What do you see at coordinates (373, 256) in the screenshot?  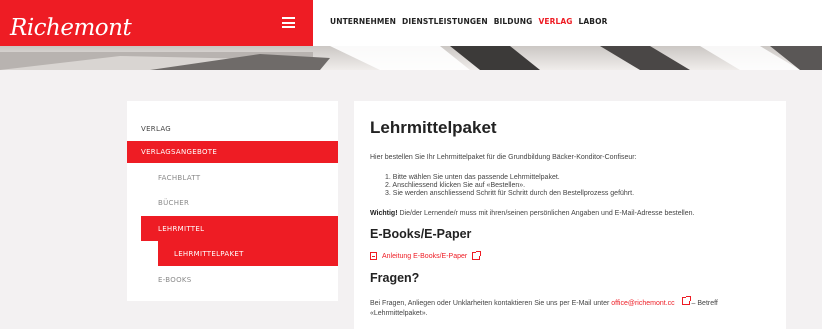 I see `pdf-icon` at bounding box center [373, 256].